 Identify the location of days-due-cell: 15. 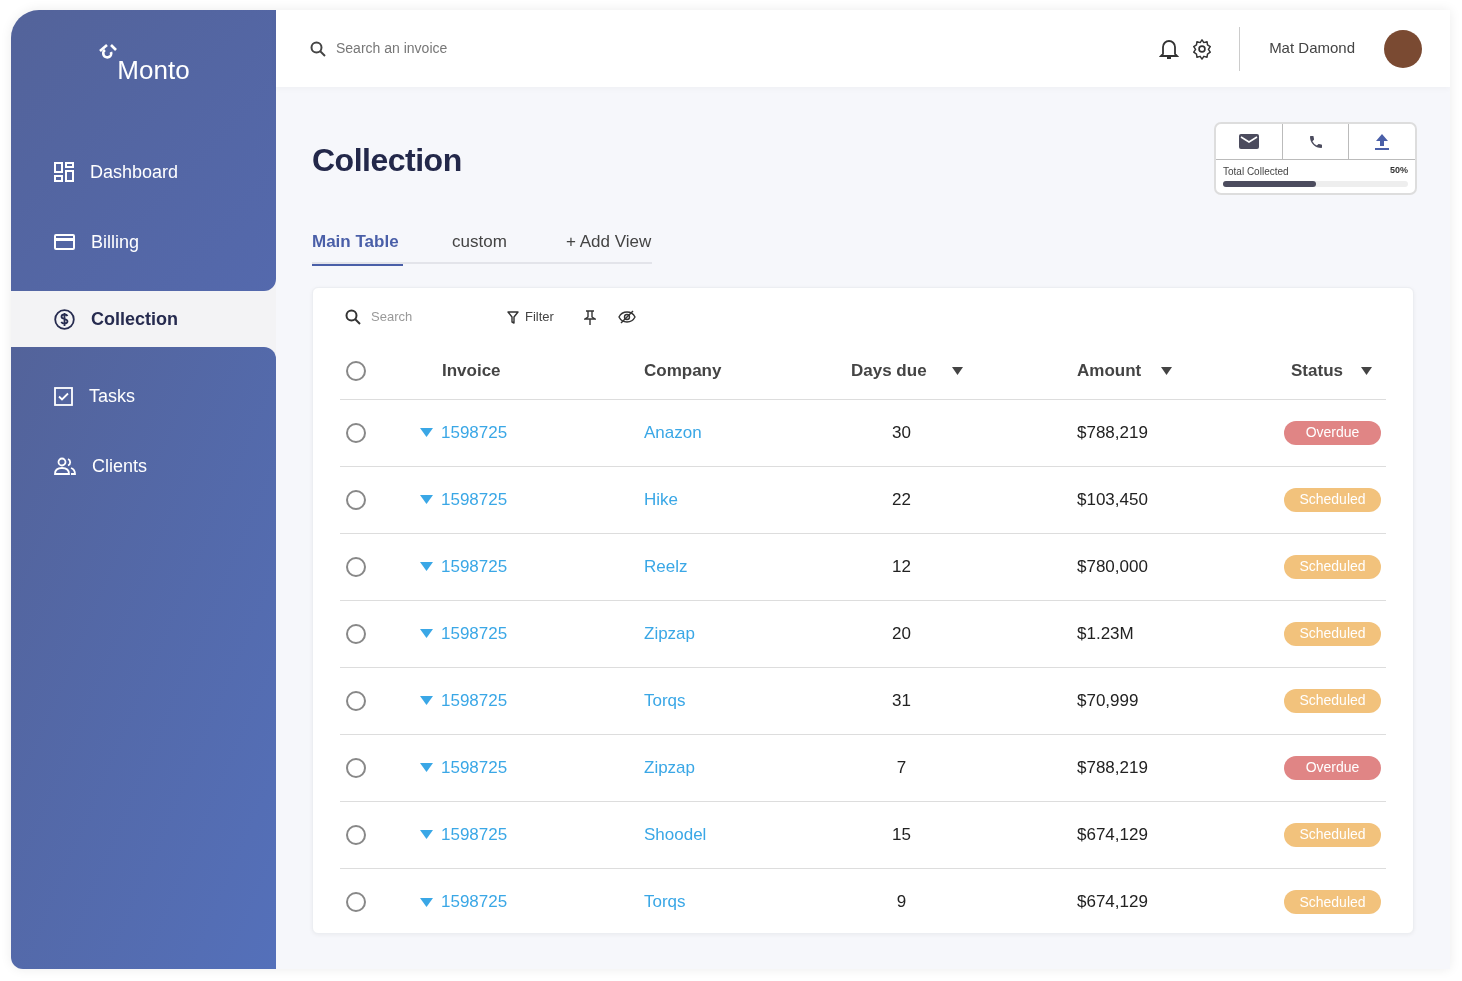
(901, 834).